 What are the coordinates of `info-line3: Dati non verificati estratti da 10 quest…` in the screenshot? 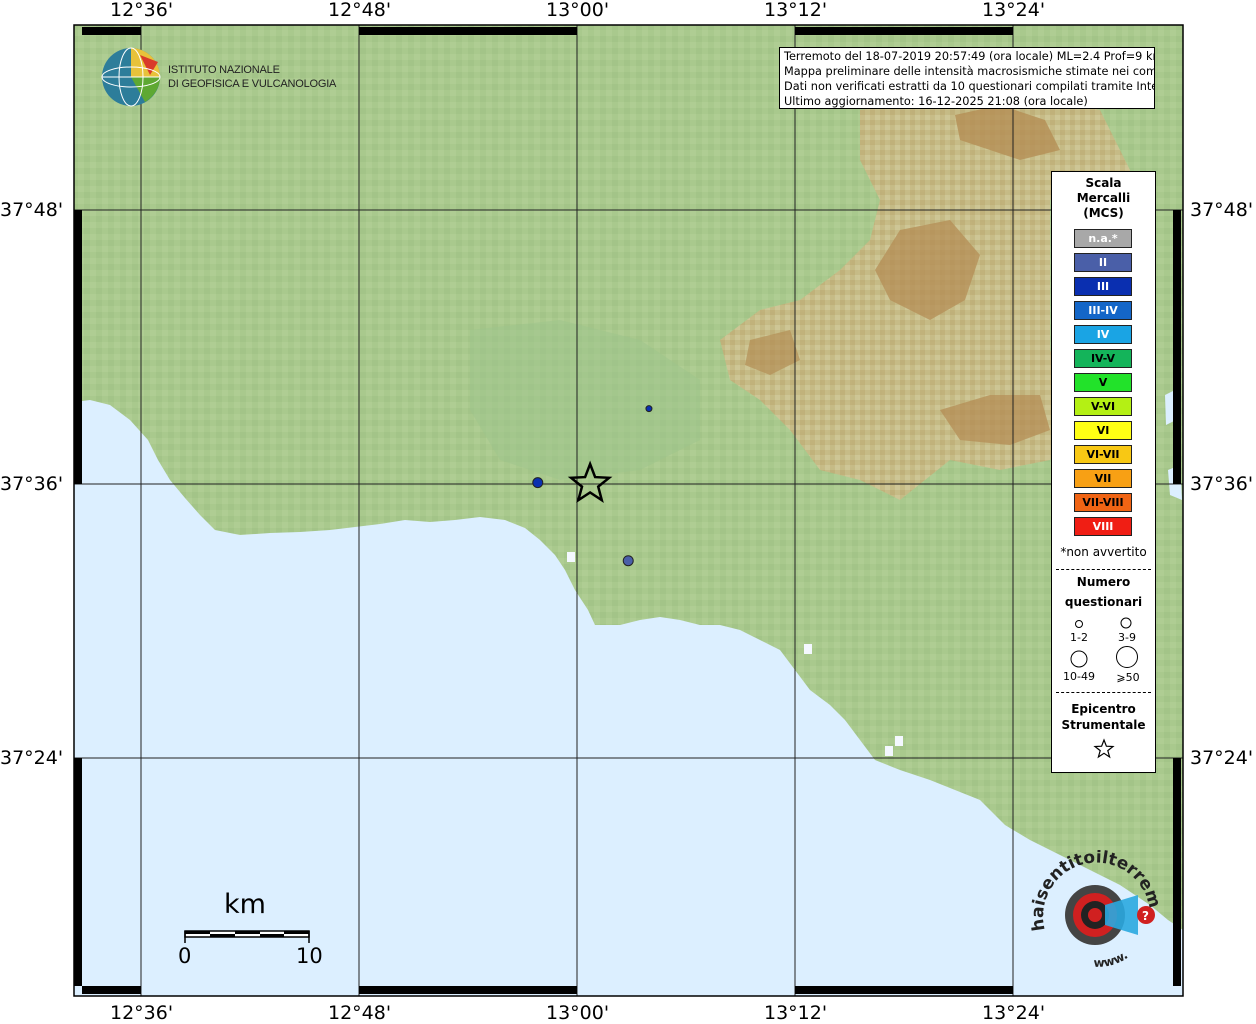 It's located at (969, 86).